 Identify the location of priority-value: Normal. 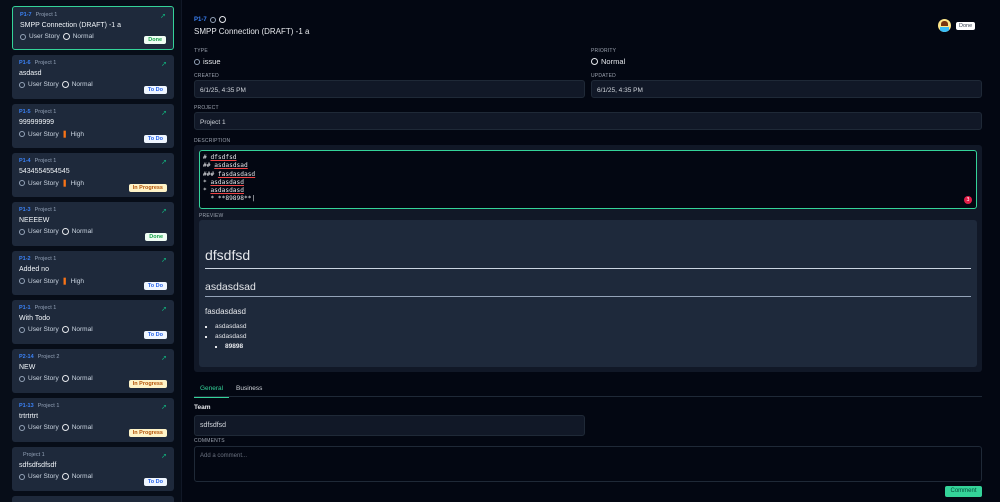
(608, 61).